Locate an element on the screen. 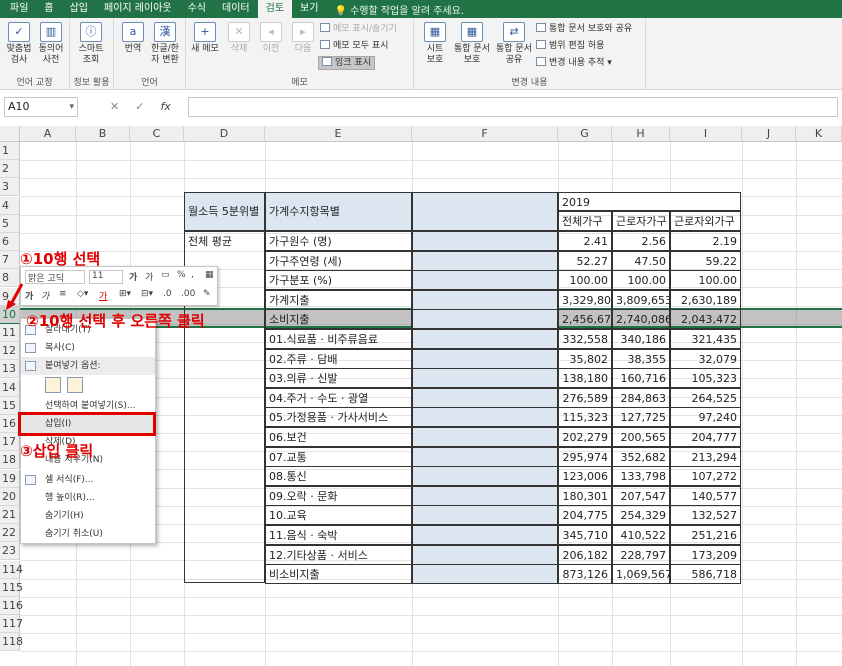  row-header-6: 6 is located at coordinates (10, 242).